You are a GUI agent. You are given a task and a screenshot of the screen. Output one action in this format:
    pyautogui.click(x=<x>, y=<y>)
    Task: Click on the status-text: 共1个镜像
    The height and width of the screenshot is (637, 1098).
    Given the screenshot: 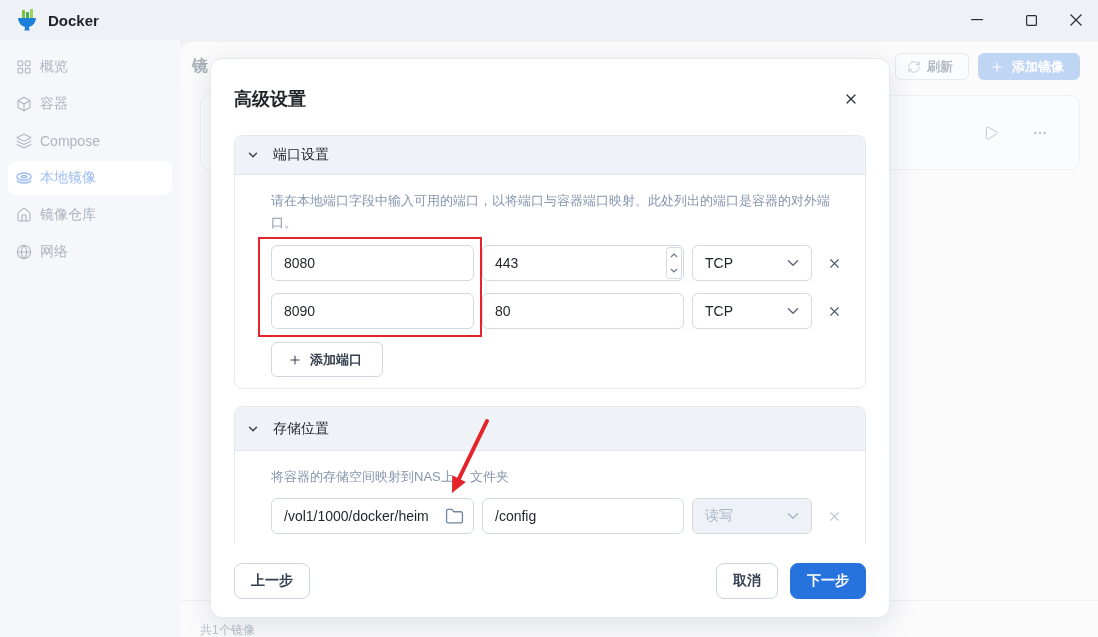 What is the action you would take?
    pyautogui.click(x=227, y=630)
    